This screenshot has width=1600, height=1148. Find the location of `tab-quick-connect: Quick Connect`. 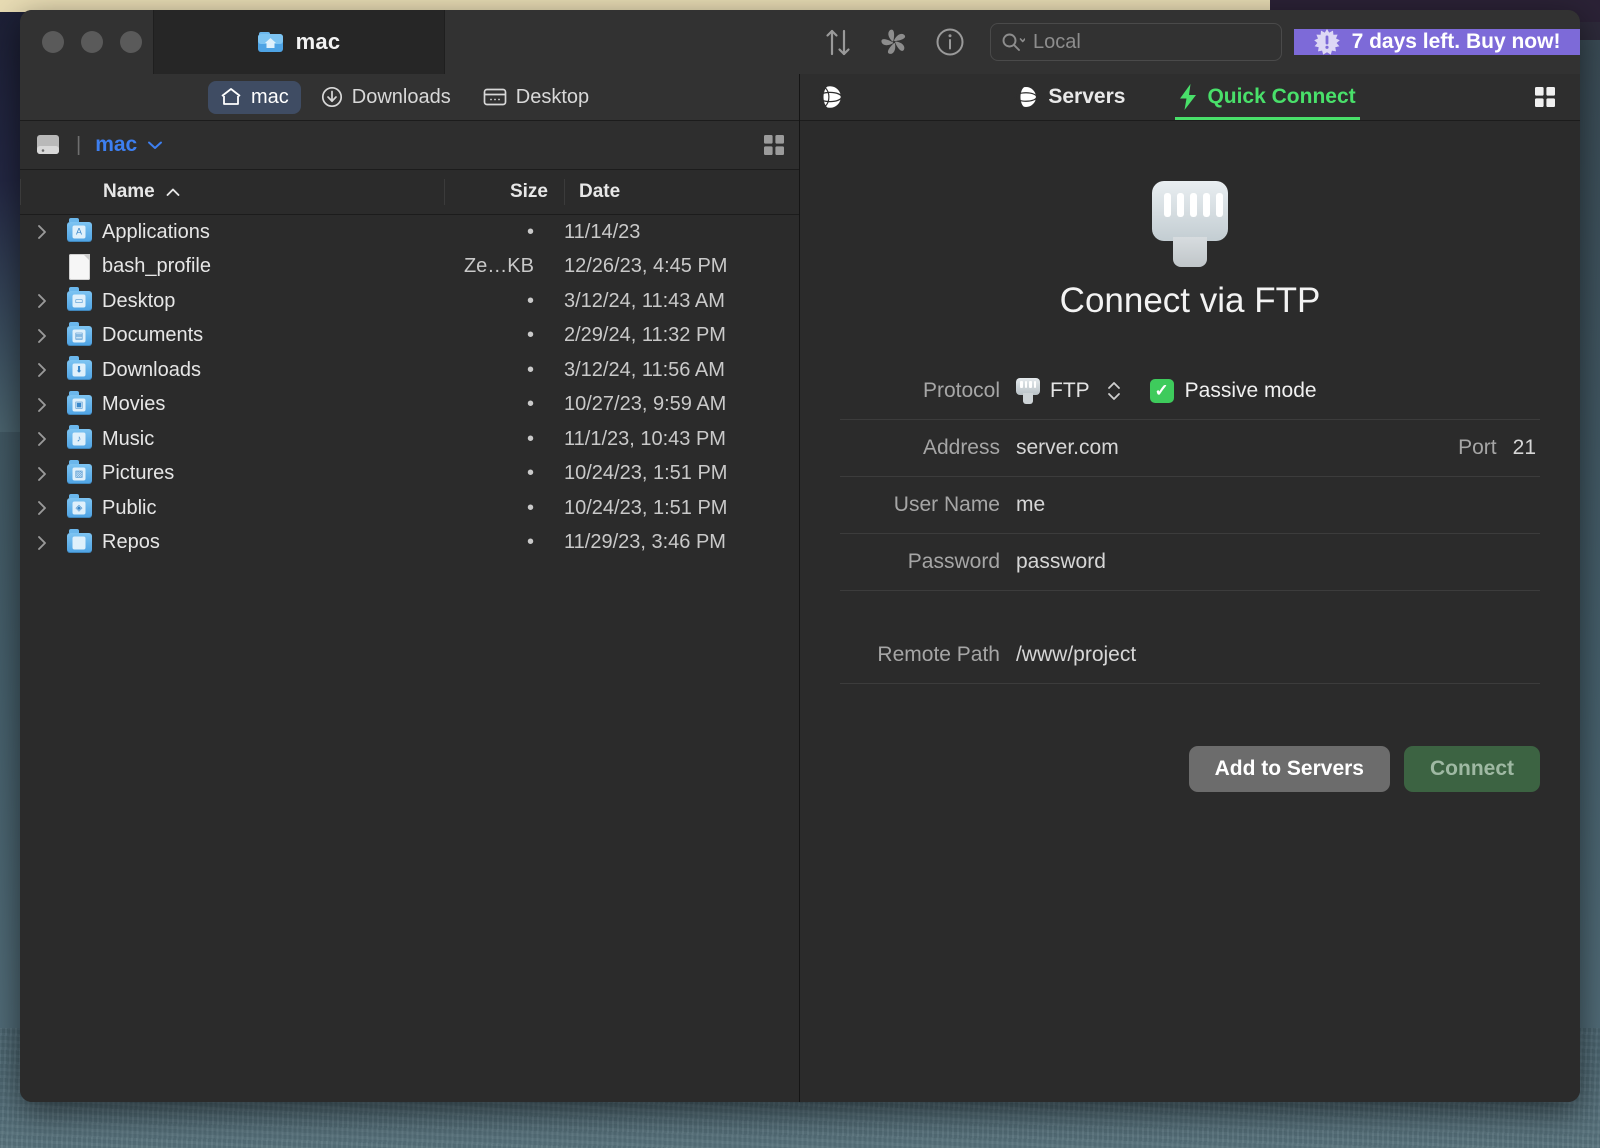

tab-quick-connect: Quick Connect is located at coordinates (1267, 97).